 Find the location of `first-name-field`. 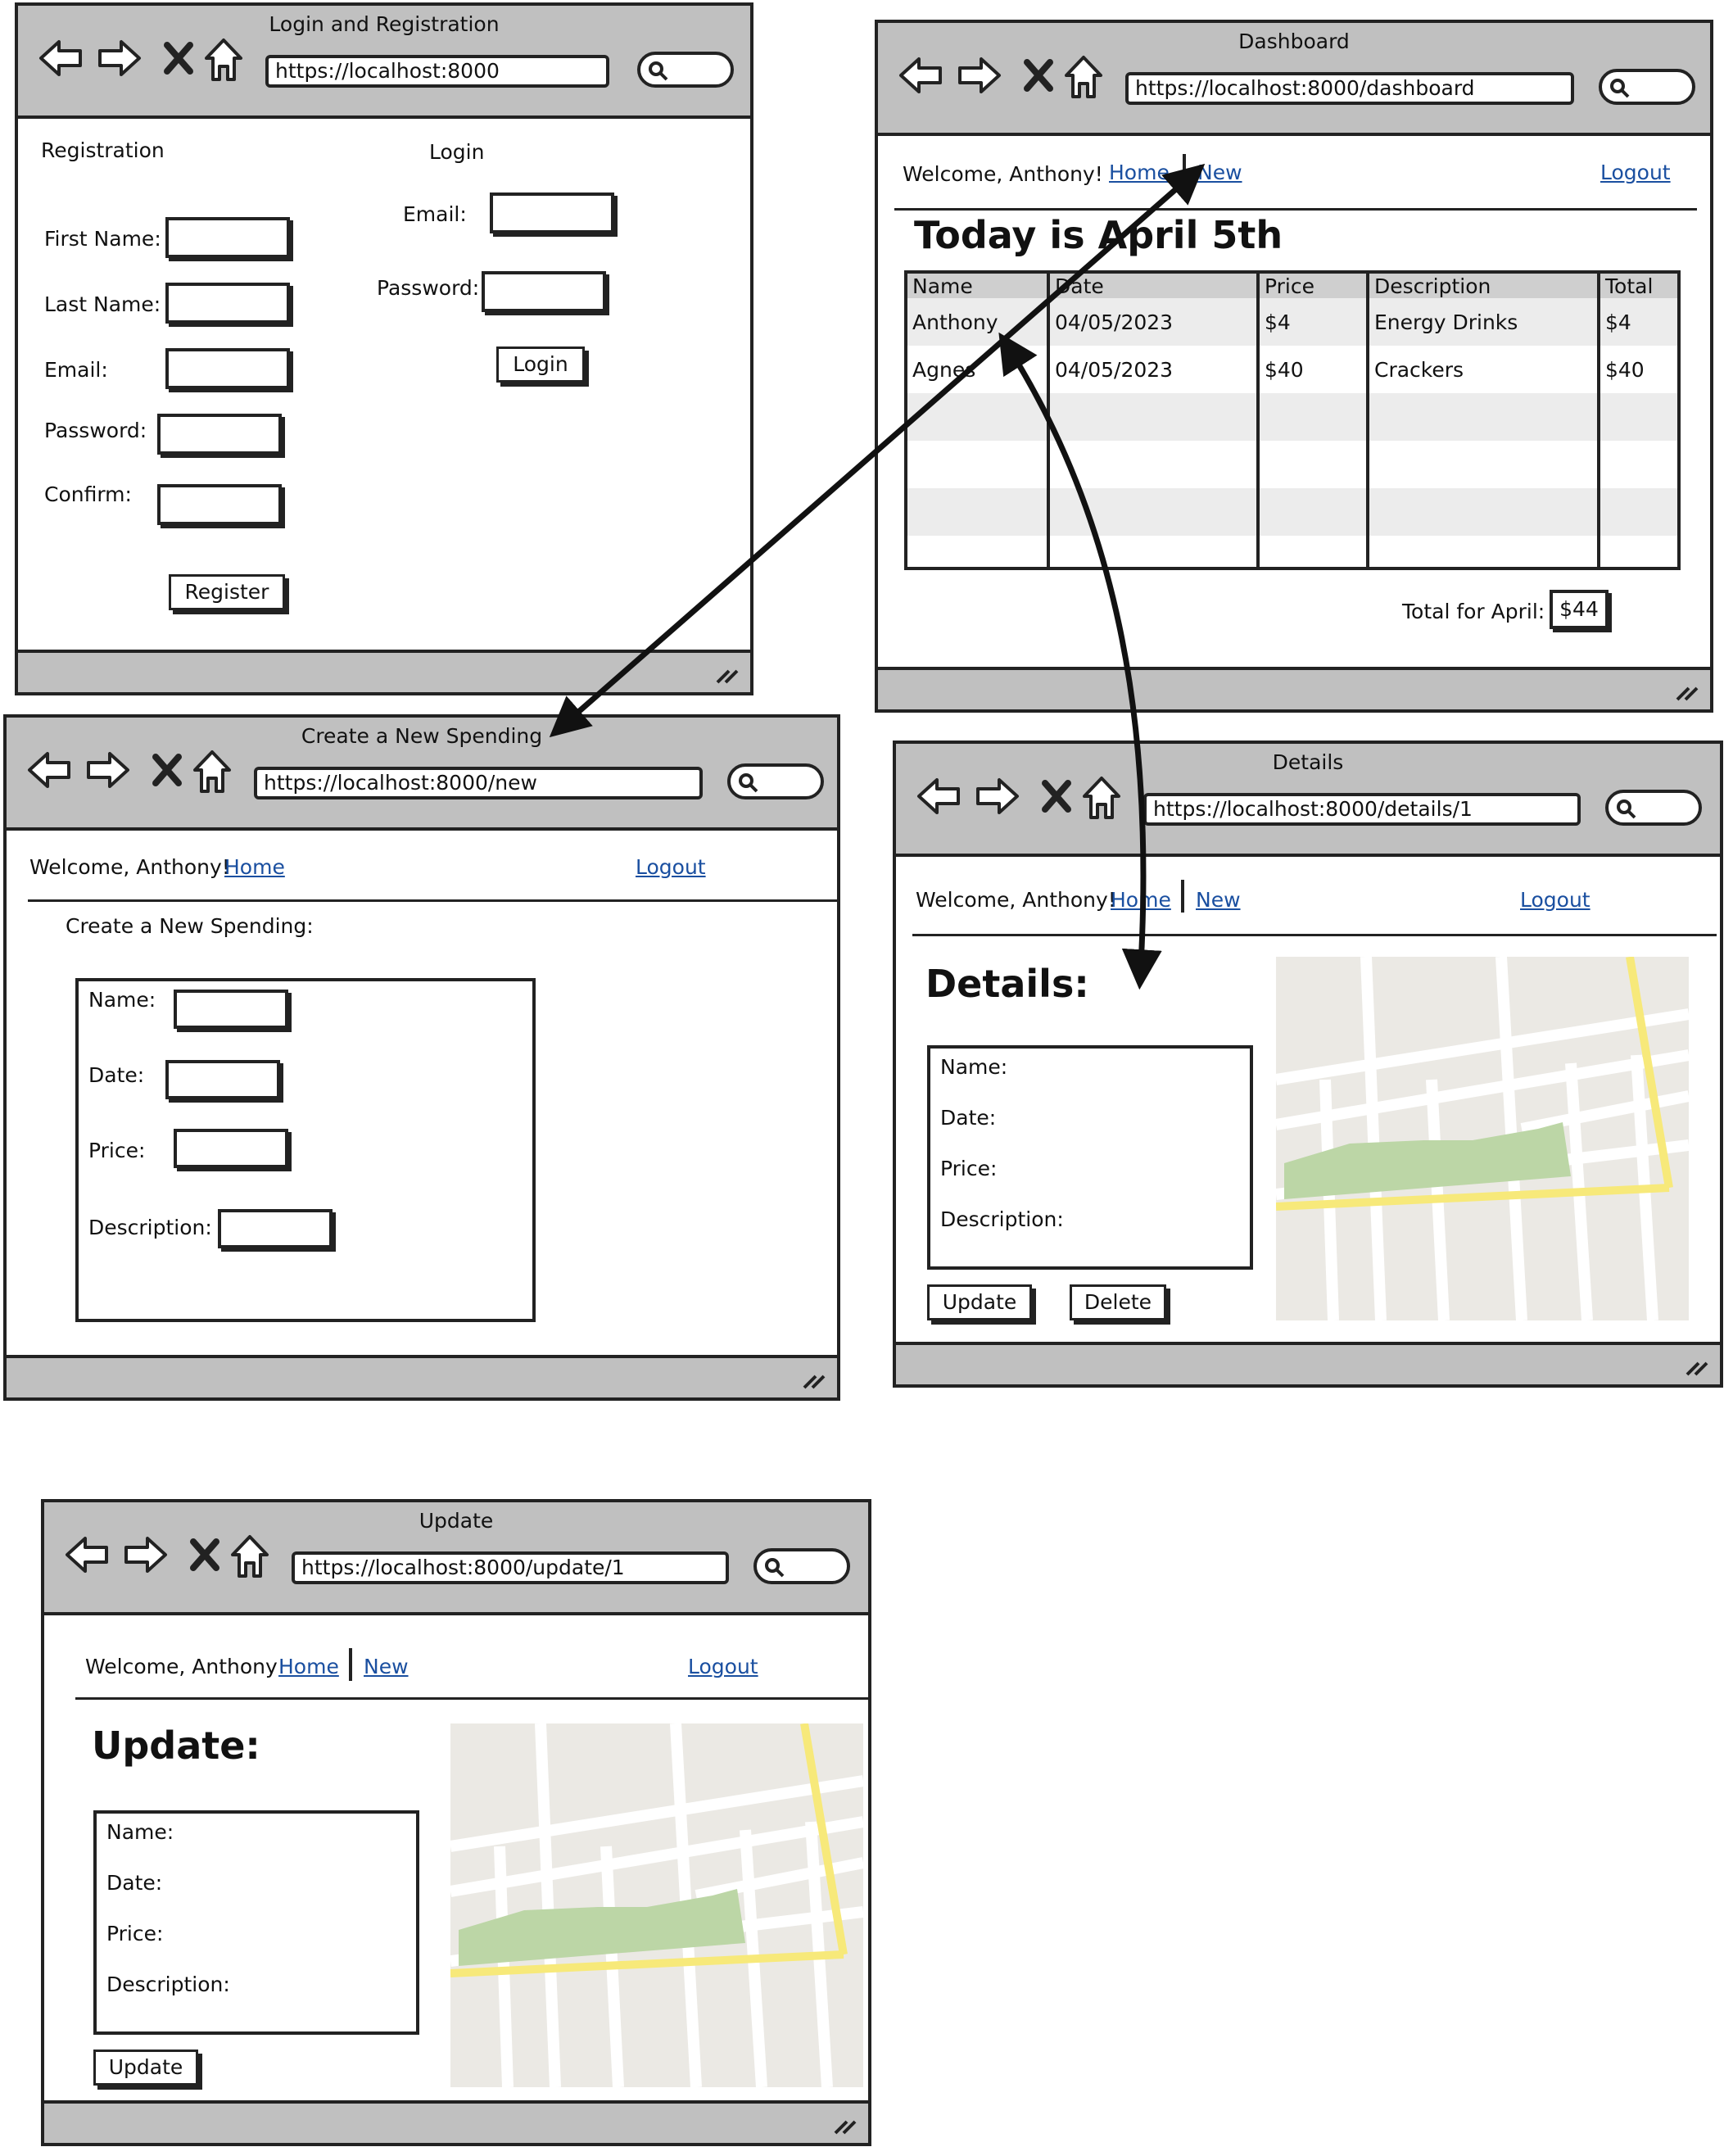

first-name-field is located at coordinates (227, 237).